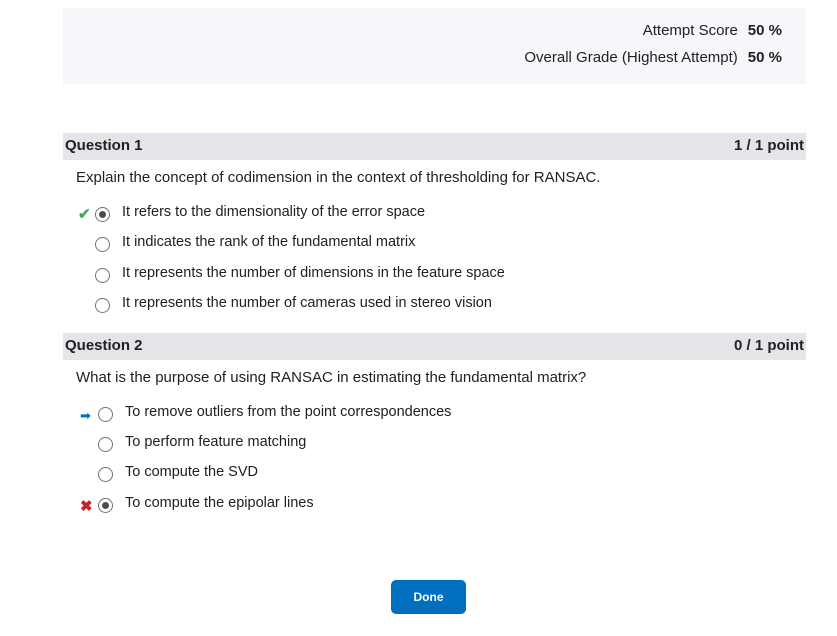  Describe the element at coordinates (631, 57) in the screenshot. I see `overall-grade-label: Overall Grade (Highest Attempt)` at that location.